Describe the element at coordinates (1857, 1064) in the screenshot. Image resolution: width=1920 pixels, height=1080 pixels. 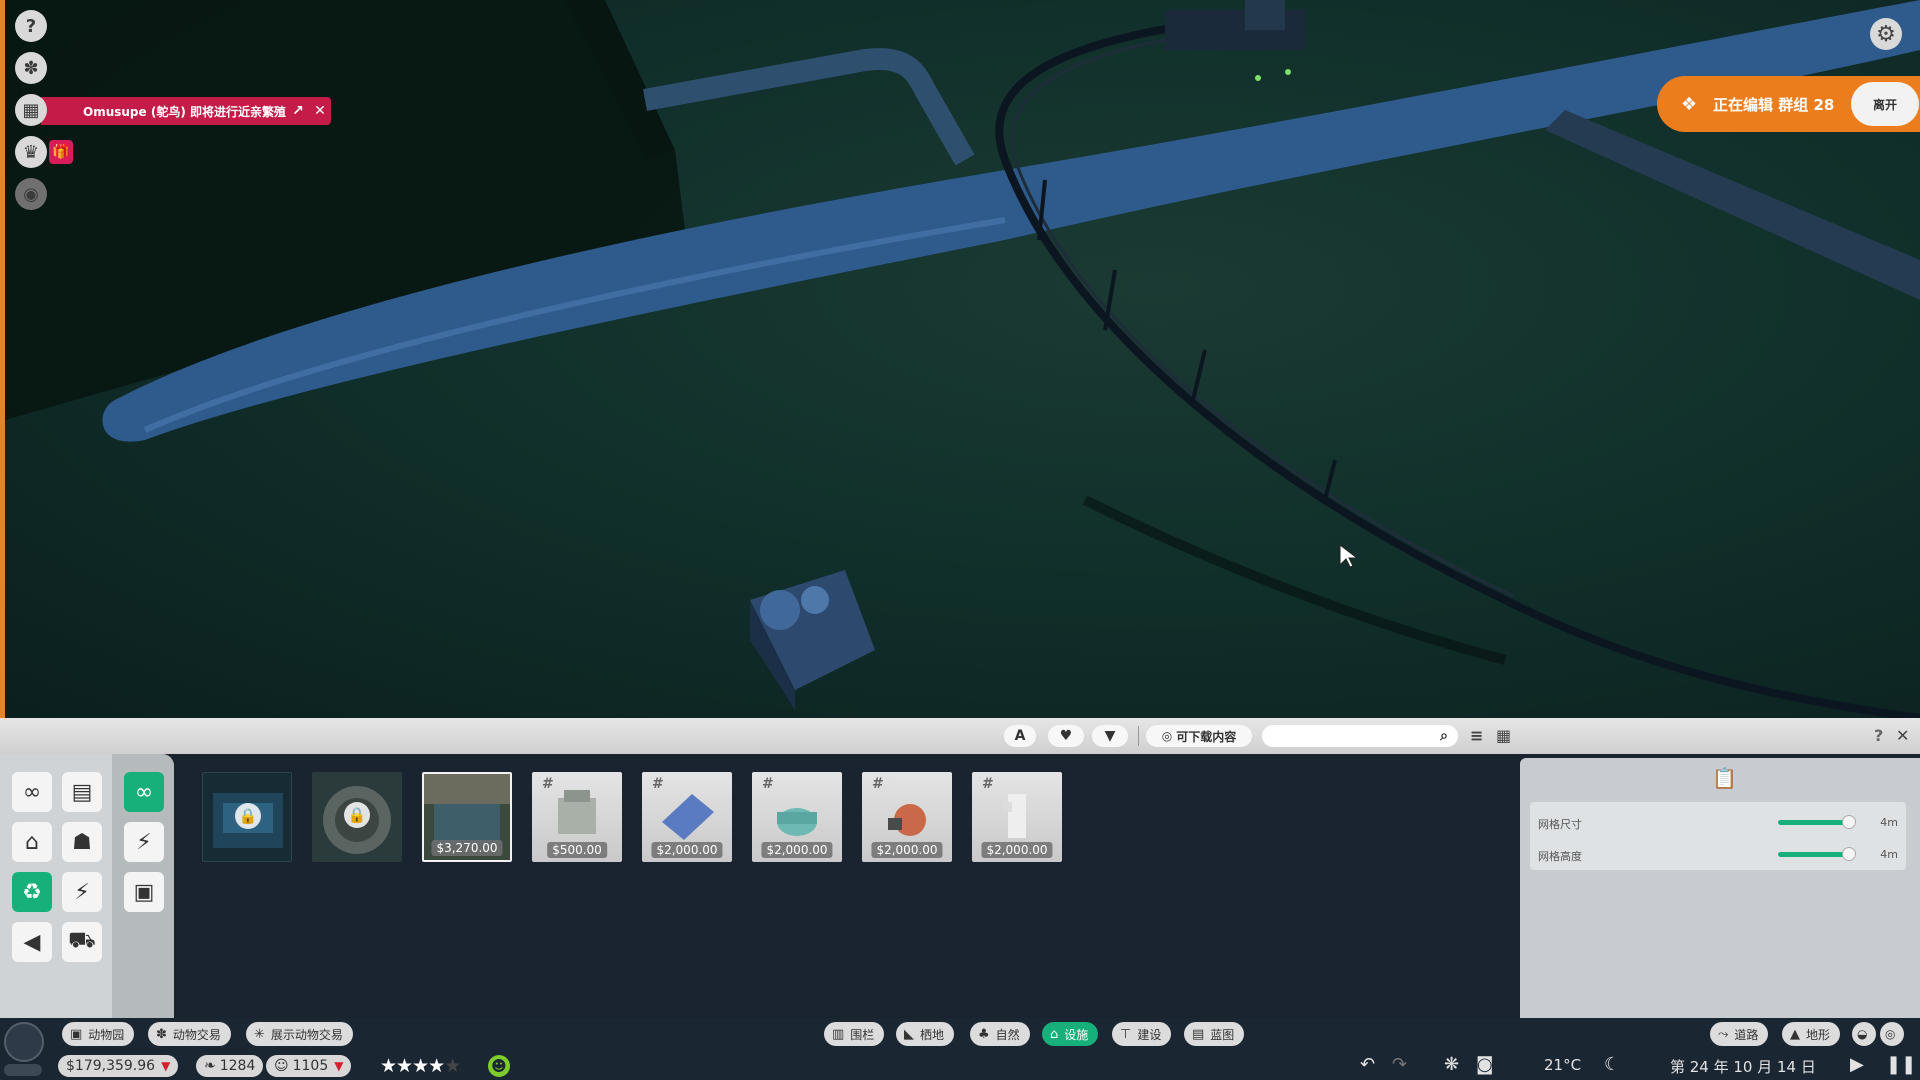
I see `play-speed-icon: ▶` at that location.